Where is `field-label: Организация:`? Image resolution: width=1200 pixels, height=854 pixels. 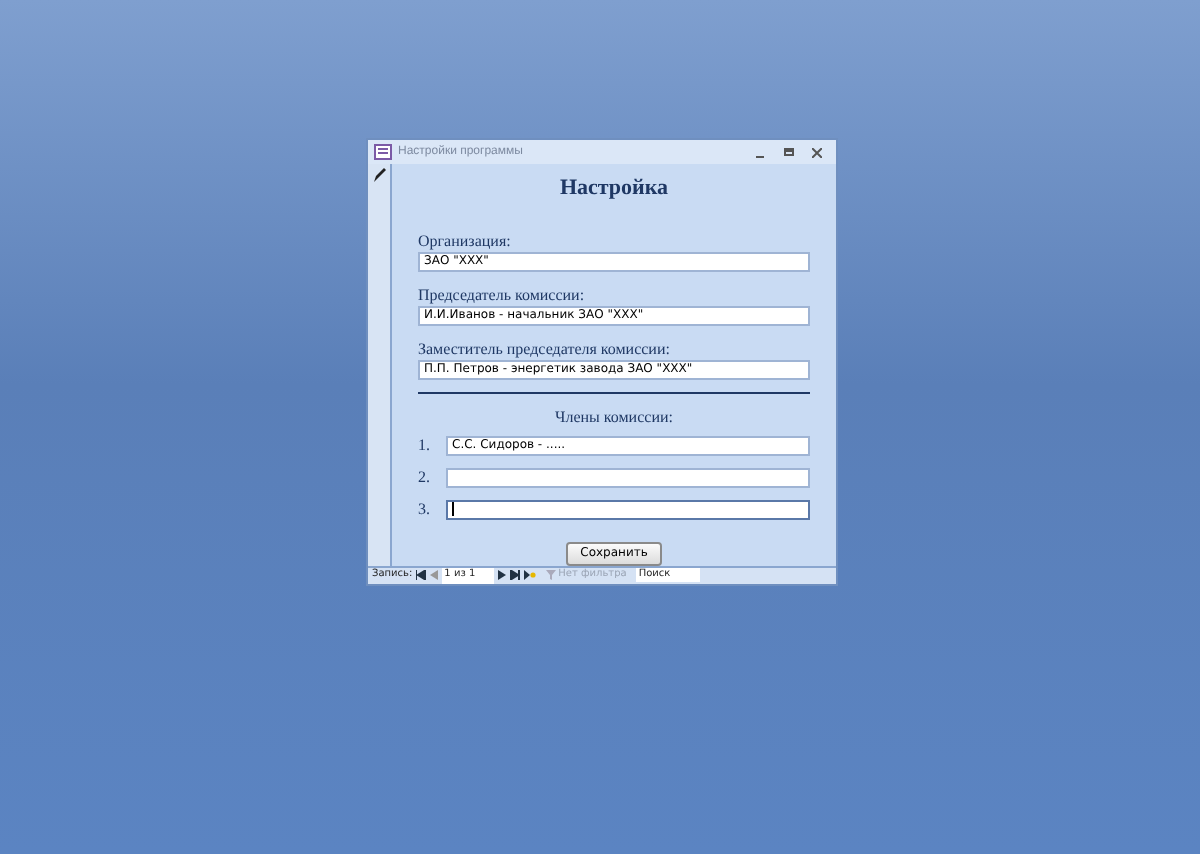 field-label: Организация: is located at coordinates (465, 241).